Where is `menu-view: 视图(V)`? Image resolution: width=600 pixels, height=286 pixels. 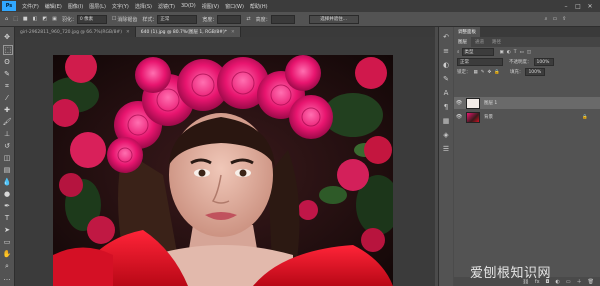 menu-view: 视图(V) is located at coordinates (210, 6).